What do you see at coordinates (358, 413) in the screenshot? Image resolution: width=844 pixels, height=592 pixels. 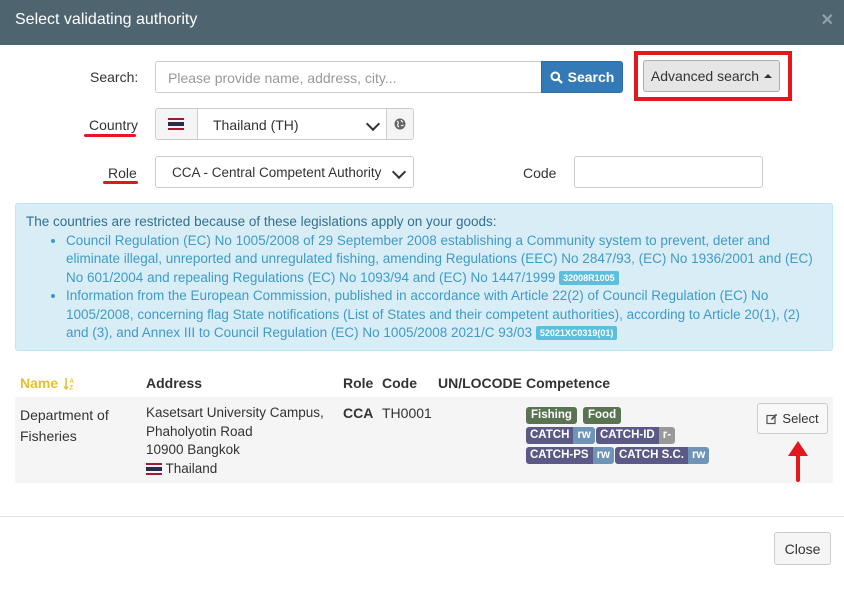 I see `authority-role: CCA` at bounding box center [358, 413].